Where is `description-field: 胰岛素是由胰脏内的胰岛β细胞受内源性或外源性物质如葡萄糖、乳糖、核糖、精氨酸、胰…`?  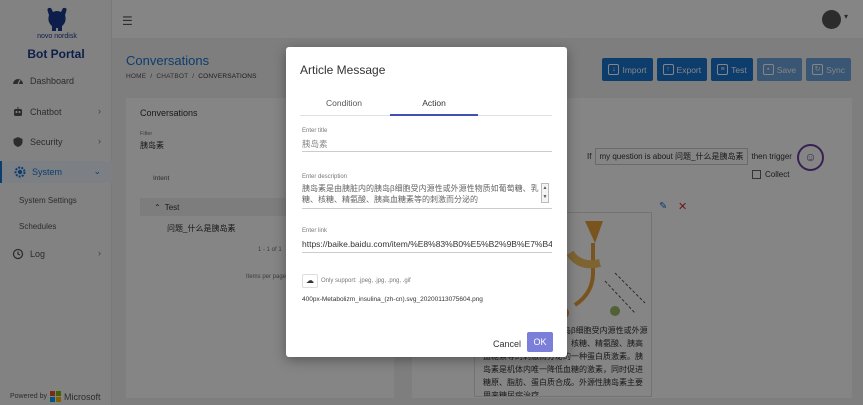 description-field: 胰岛素是由胰脏内的胰岛β细胞受内源性或外源性物质如葡萄糖、乳糖、核糖、精氨酸、胰… is located at coordinates (427, 196).